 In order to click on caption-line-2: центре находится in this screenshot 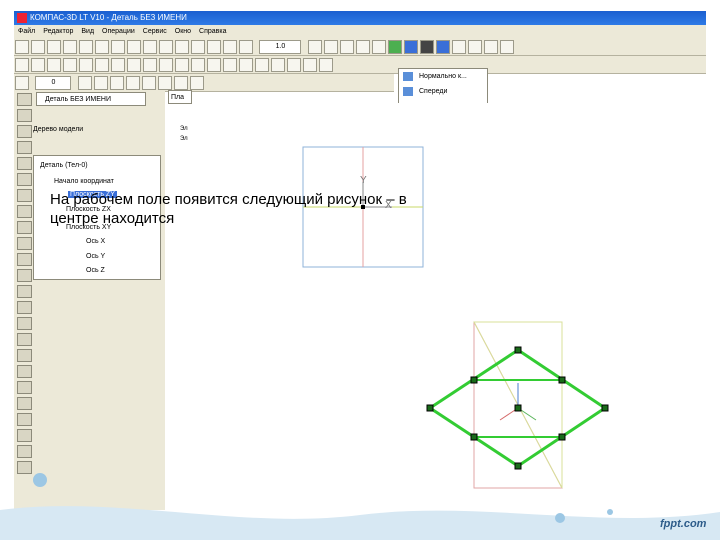, I will do `click(112, 218)`.